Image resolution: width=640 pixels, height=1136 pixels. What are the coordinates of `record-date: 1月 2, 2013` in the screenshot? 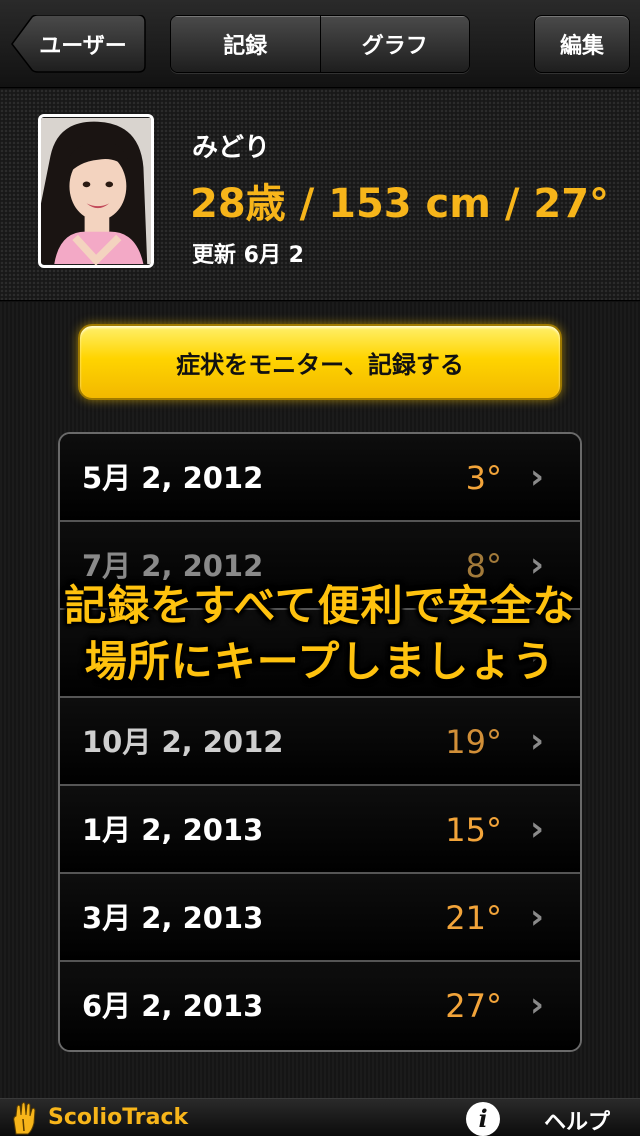 It's located at (173, 830).